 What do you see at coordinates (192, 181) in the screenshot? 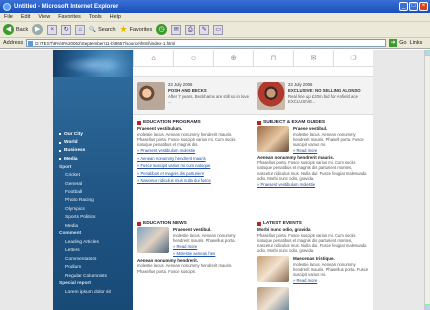
I see `section-link: Nascetur ridiculus mus nulla dui fusce` at bounding box center [192, 181].